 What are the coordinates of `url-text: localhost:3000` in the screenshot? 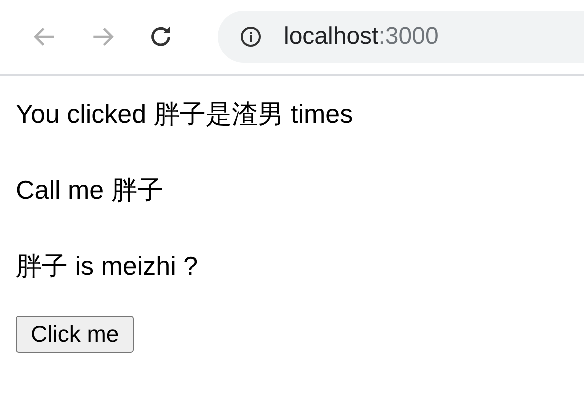 It's located at (361, 37).